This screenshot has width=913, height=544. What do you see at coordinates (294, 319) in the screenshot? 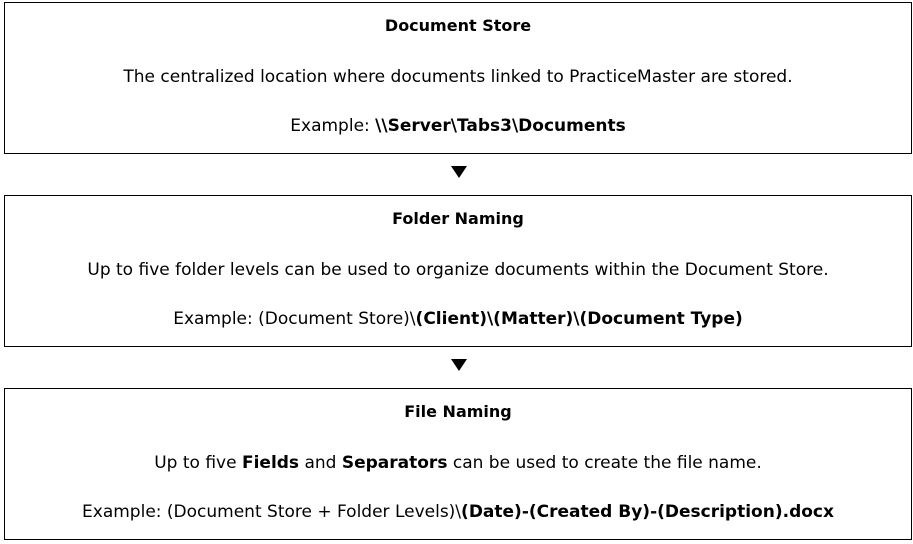
I see `folder-naming-example-prefix: Example: (Document Store)\` at bounding box center [294, 319].